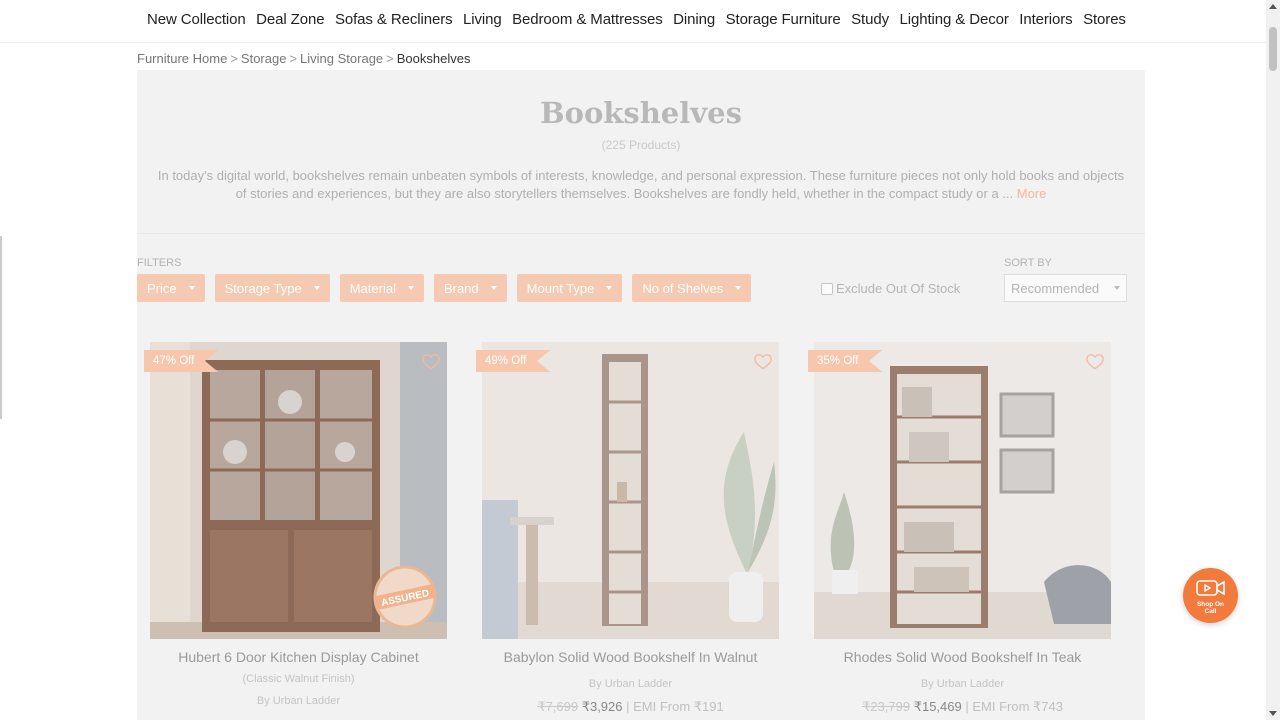  What do you see at coordinates (683, 288) in the screenshot?
I see `filter-label: No of Shelves` at bounding box center [683, 288].